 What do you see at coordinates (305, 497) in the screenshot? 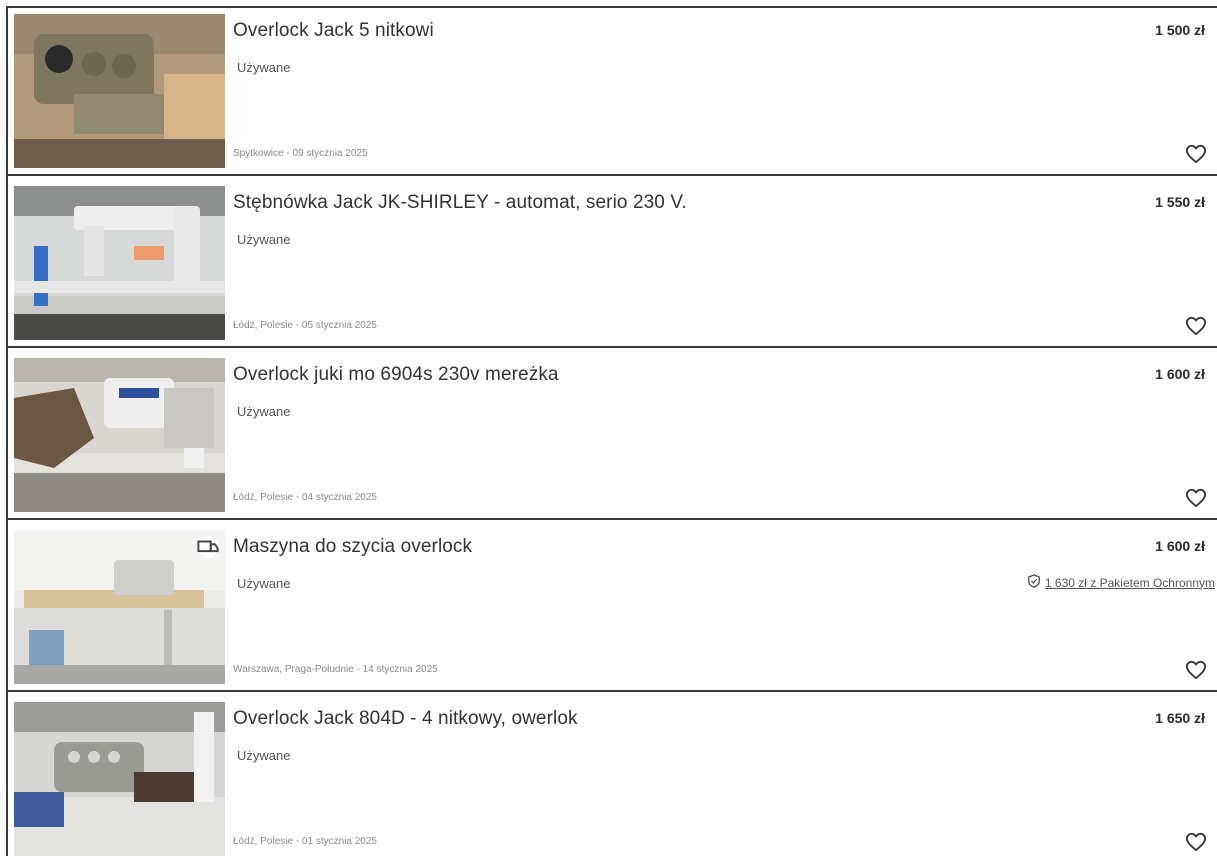
I see `location-date: Łódź, Polesie - 04 stycznia 2025` at bounding box center [305, 497].